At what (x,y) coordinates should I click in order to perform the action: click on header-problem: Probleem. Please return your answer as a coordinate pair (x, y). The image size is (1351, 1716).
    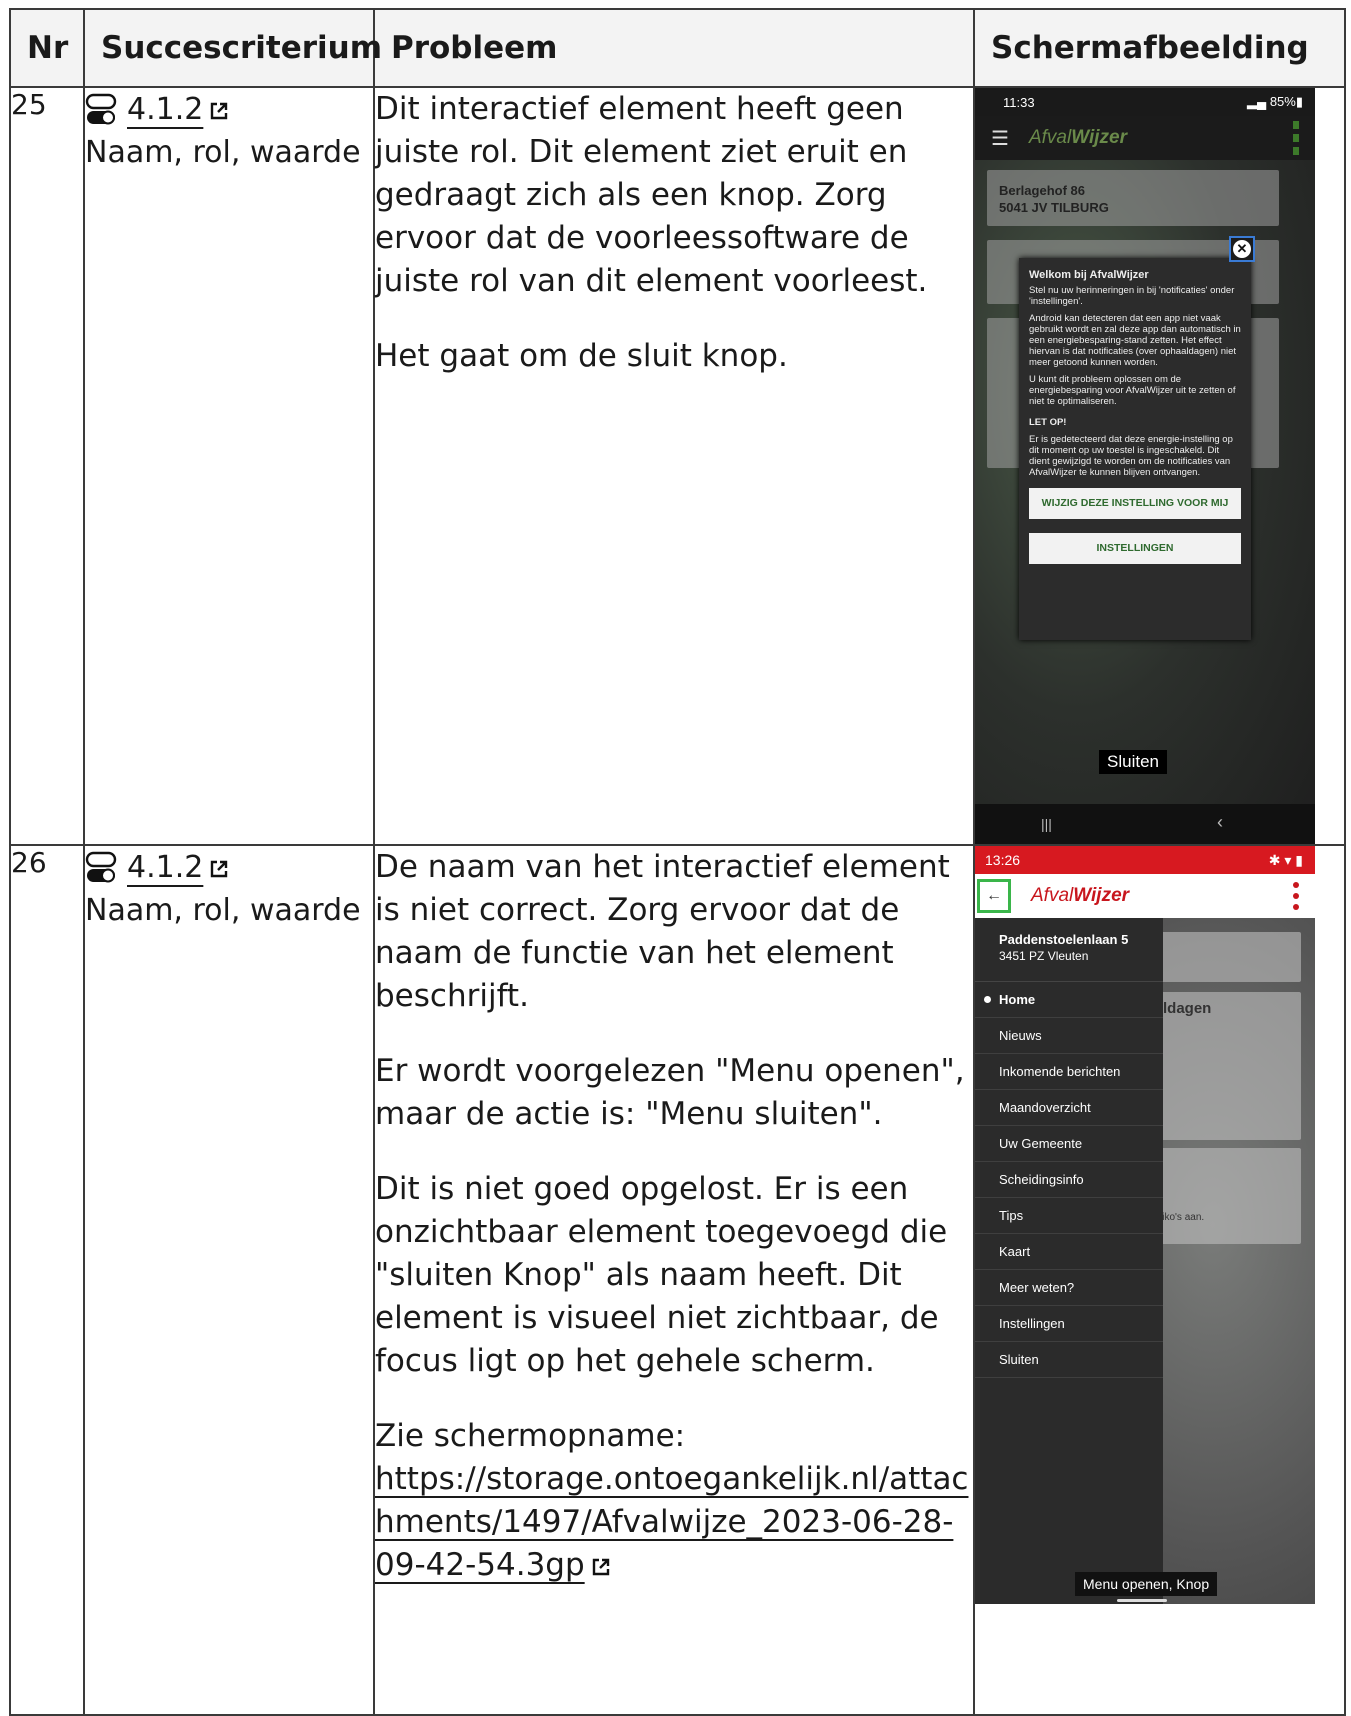
    Looking at the image, I should click on (674, 48).